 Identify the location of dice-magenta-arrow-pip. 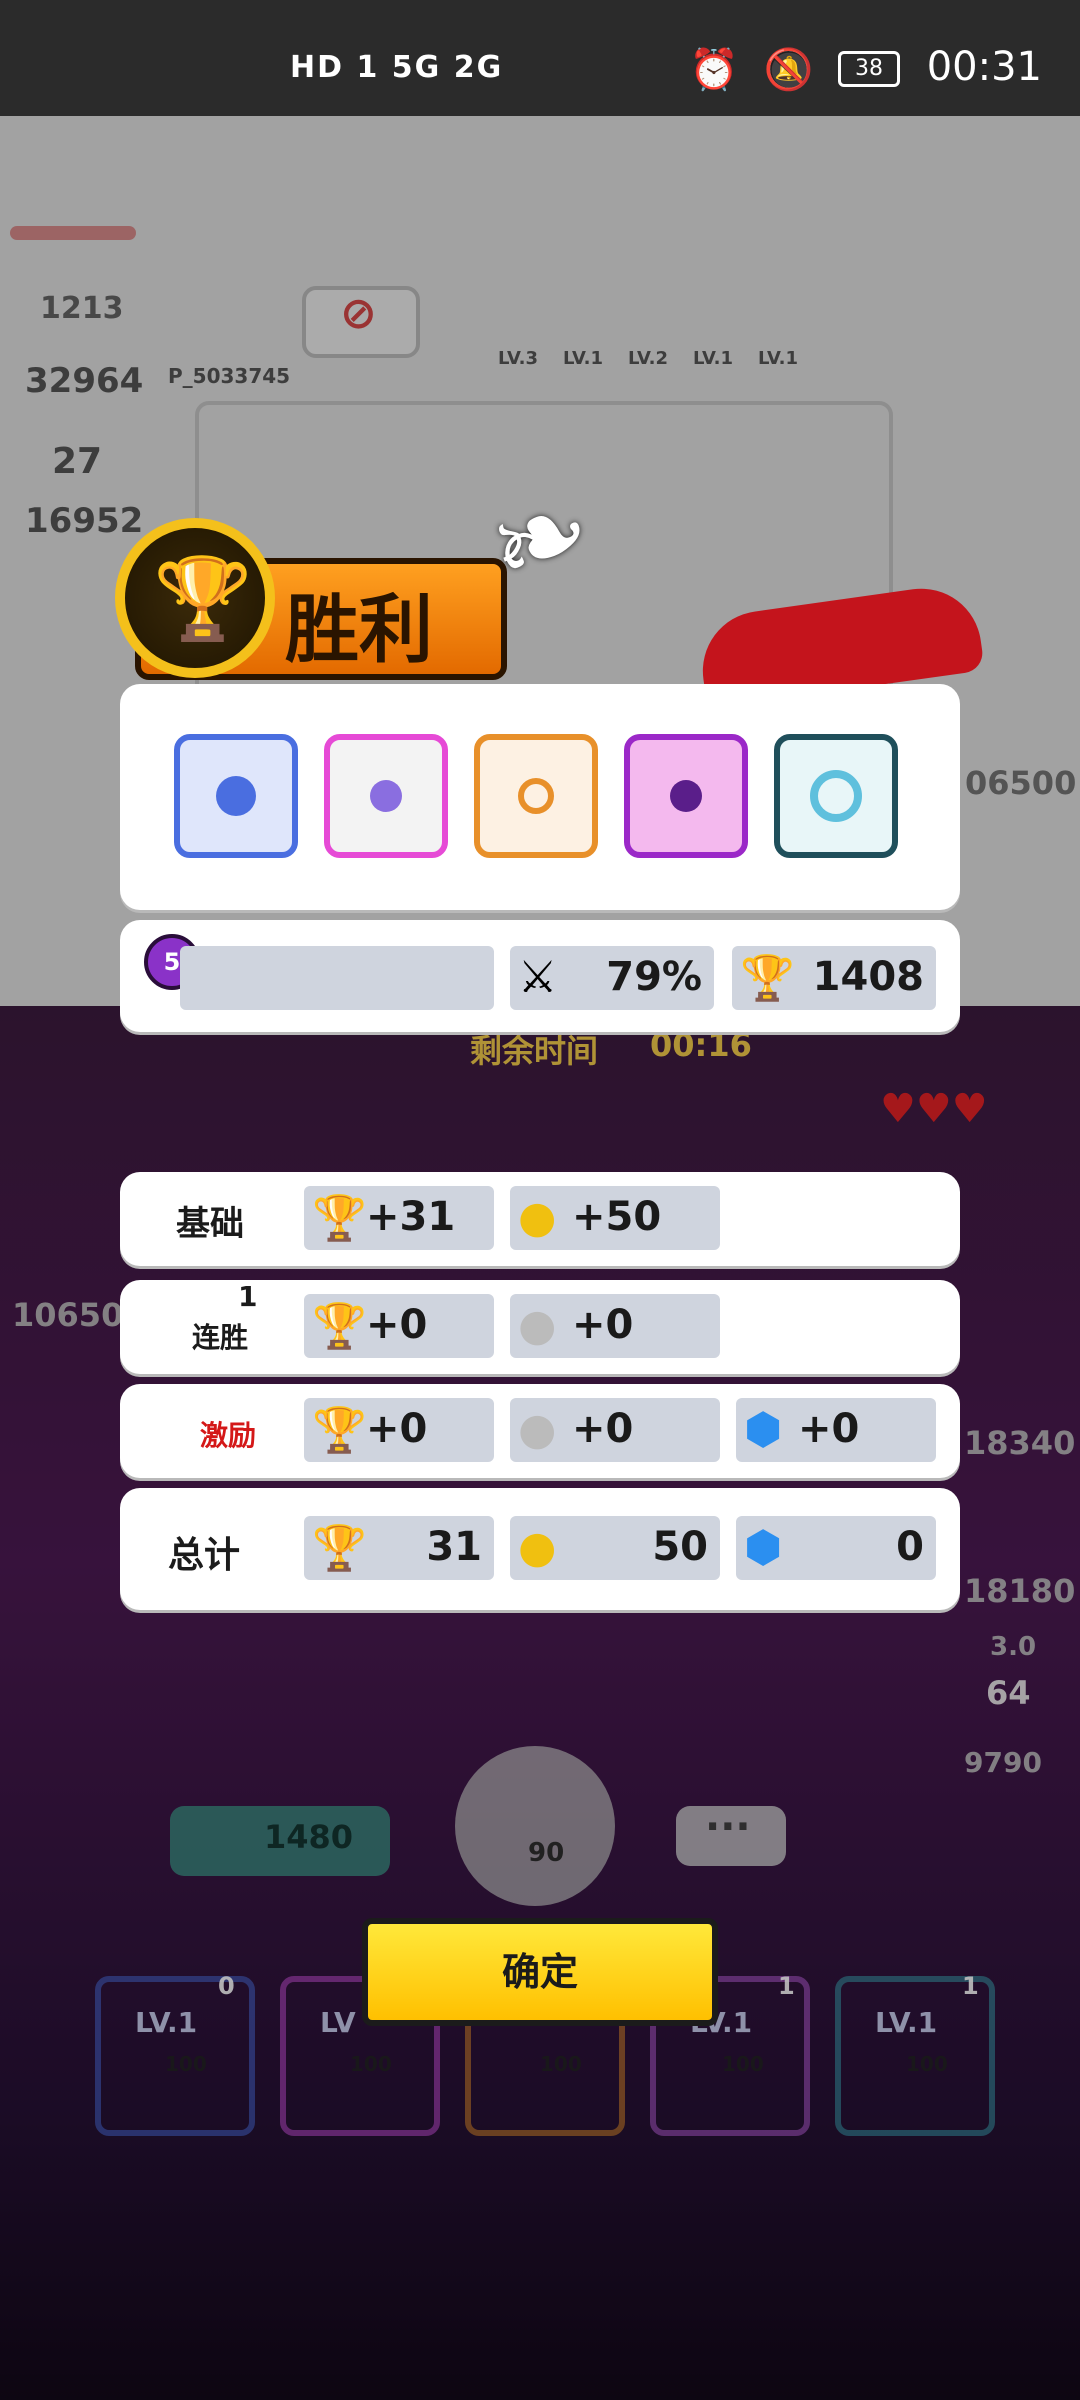
(686, 796).